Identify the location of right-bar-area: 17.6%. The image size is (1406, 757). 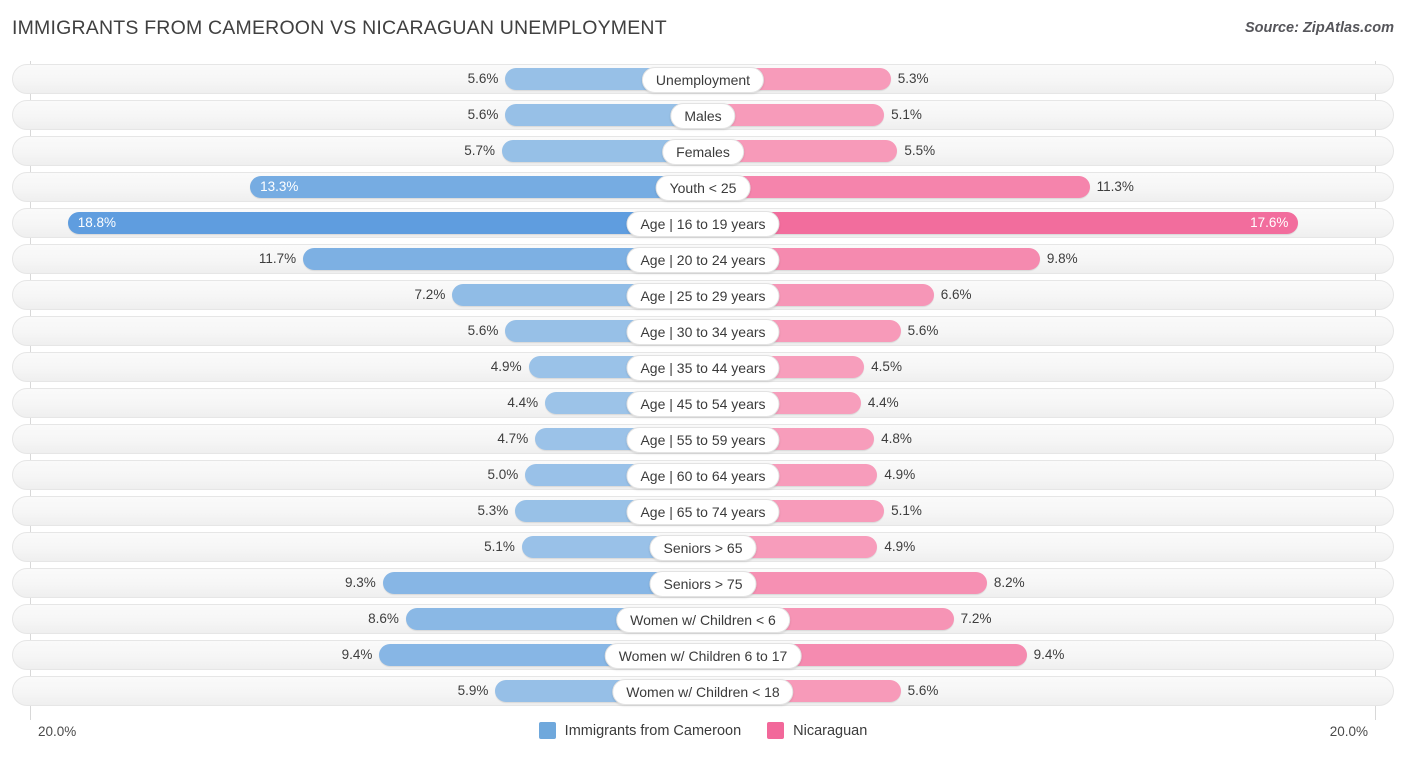
(1046, 223).